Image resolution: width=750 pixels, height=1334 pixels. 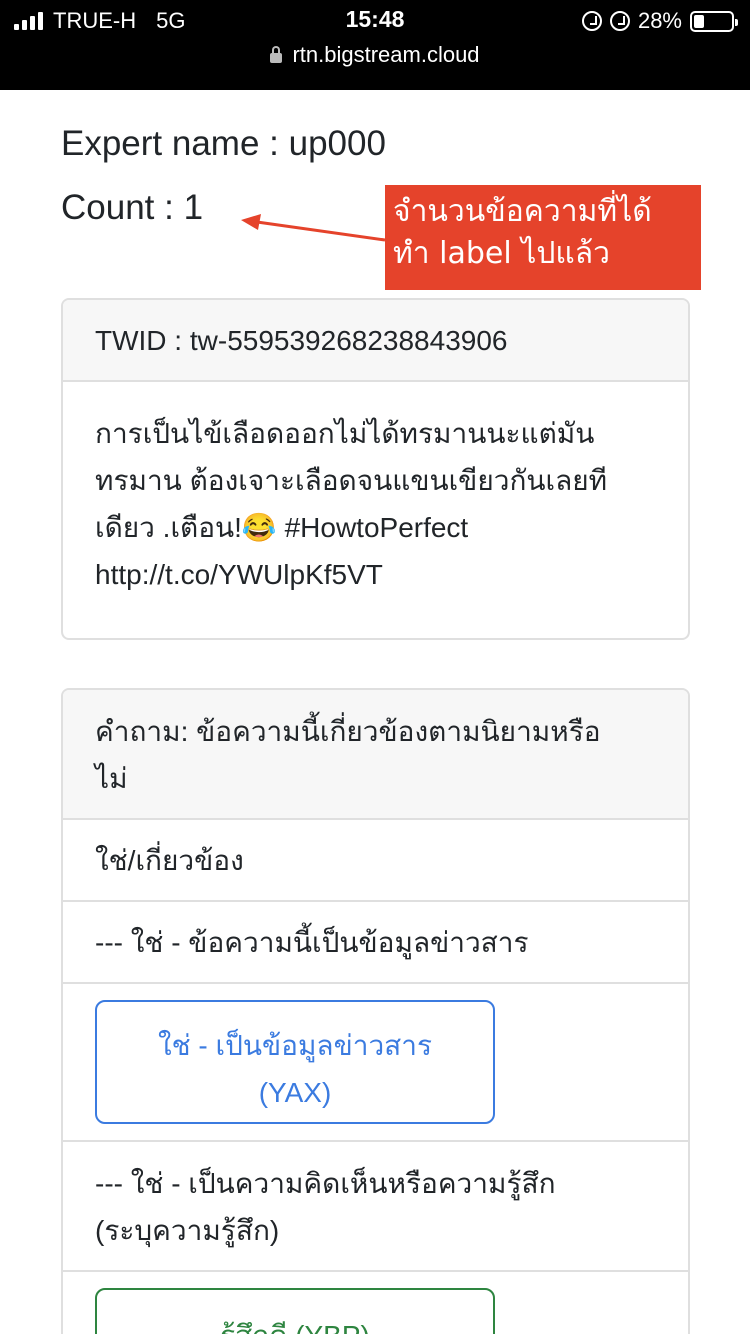 I want to click on annotation-line-2: ทำ label ไปแล้ว, so click(x=501, y=253).